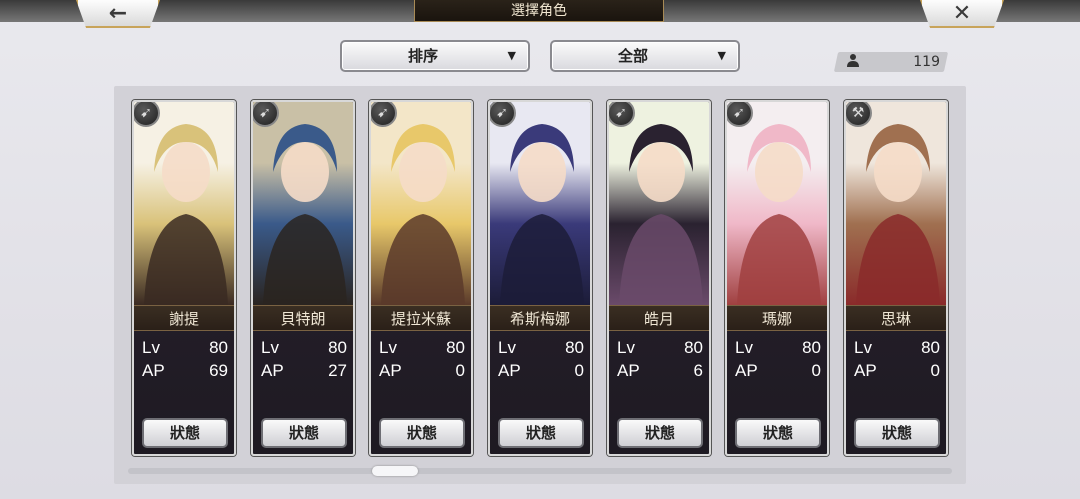 The width and height of the screenshot is (1080, 499). What do you see at coordinates (540, 471) in the screenshot?
I see `horizontal-scrollbar` at bounding box center [540, 471].